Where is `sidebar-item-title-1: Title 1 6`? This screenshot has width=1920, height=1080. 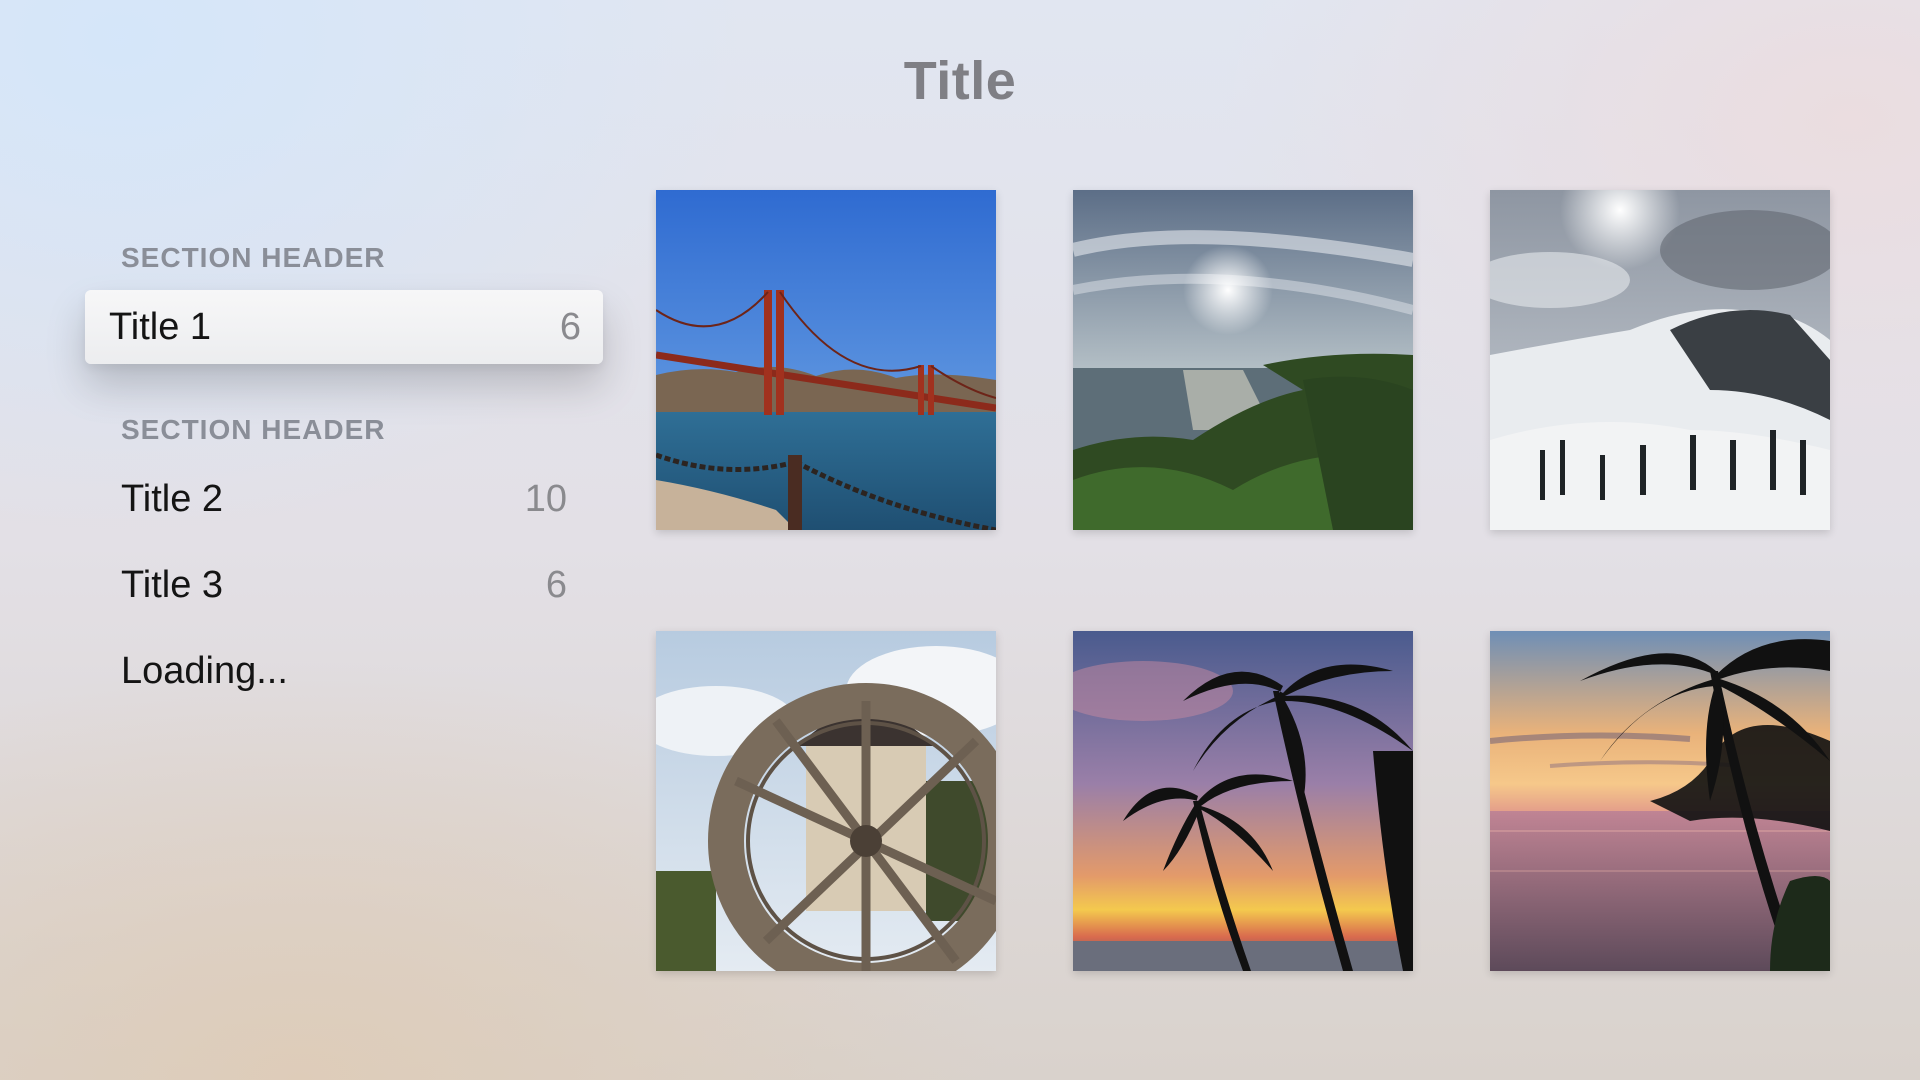
sidebar-item-title-1: Title 1 6 is located at coordinates (344, 327).